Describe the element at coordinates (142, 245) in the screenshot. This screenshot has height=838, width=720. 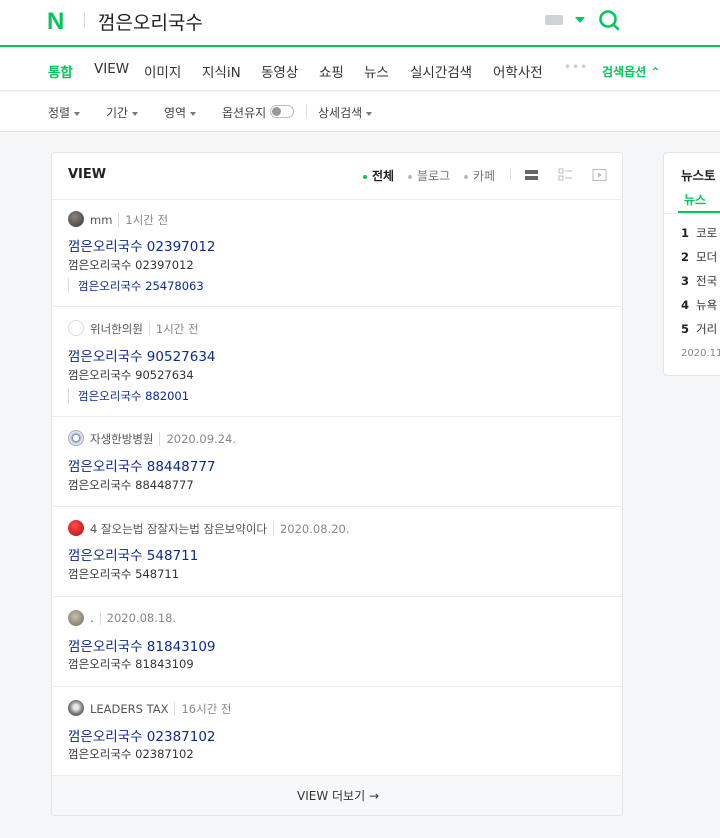
I see `item-title-link: 껌은오리국수 02397012` at that location.